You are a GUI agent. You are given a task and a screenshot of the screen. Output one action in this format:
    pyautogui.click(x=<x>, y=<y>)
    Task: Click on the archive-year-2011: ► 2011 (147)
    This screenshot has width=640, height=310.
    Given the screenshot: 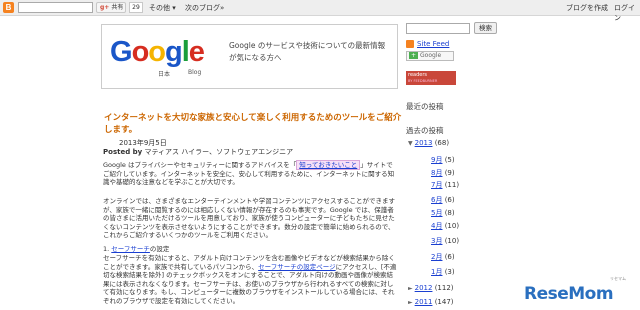 What is the action you would take?
    pyautogui.click(x=431, y=302)
    